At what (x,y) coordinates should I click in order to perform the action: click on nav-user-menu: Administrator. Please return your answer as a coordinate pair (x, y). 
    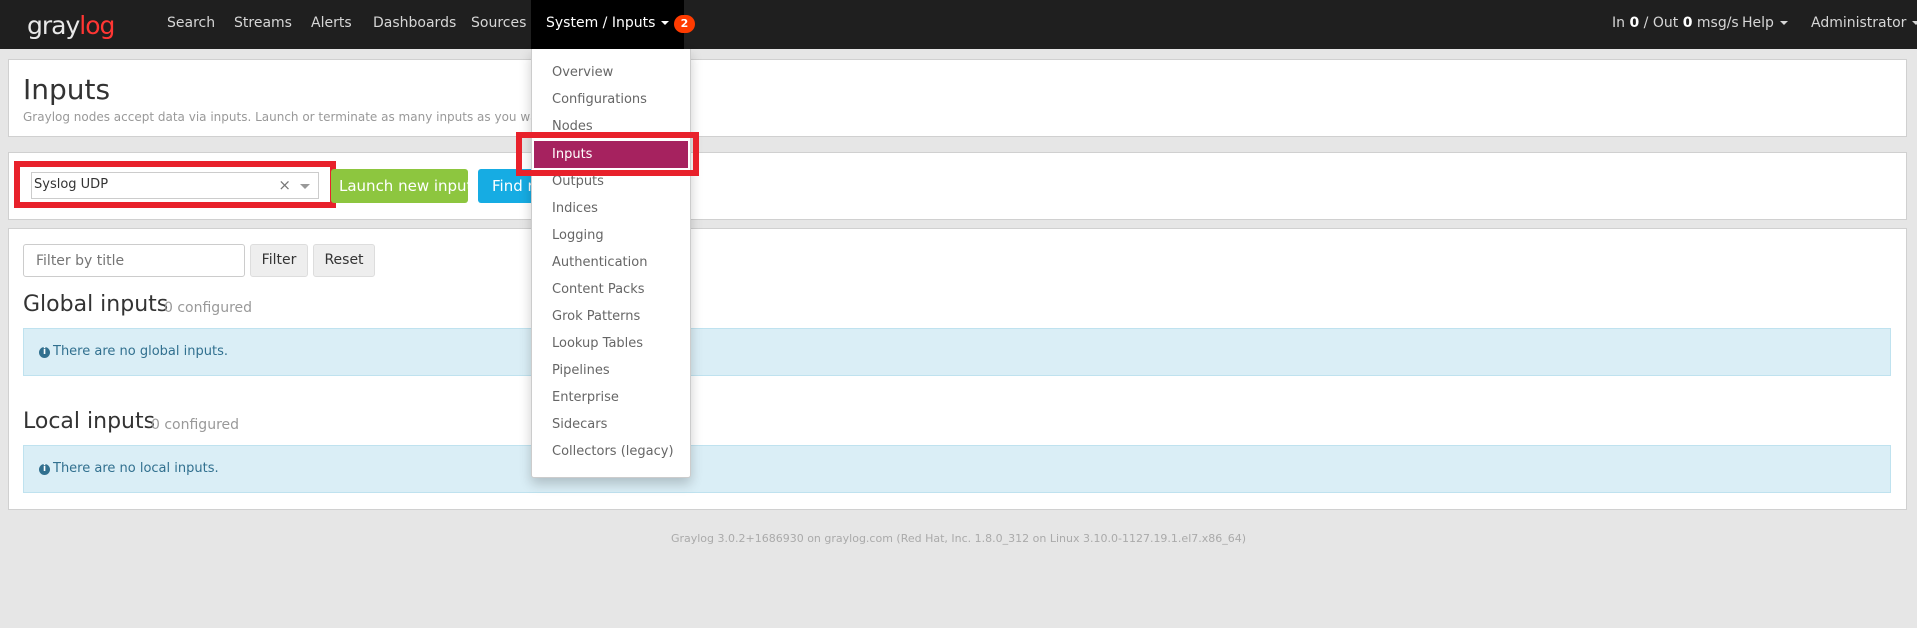
    Looking at the image, I should click on (1864, 24).